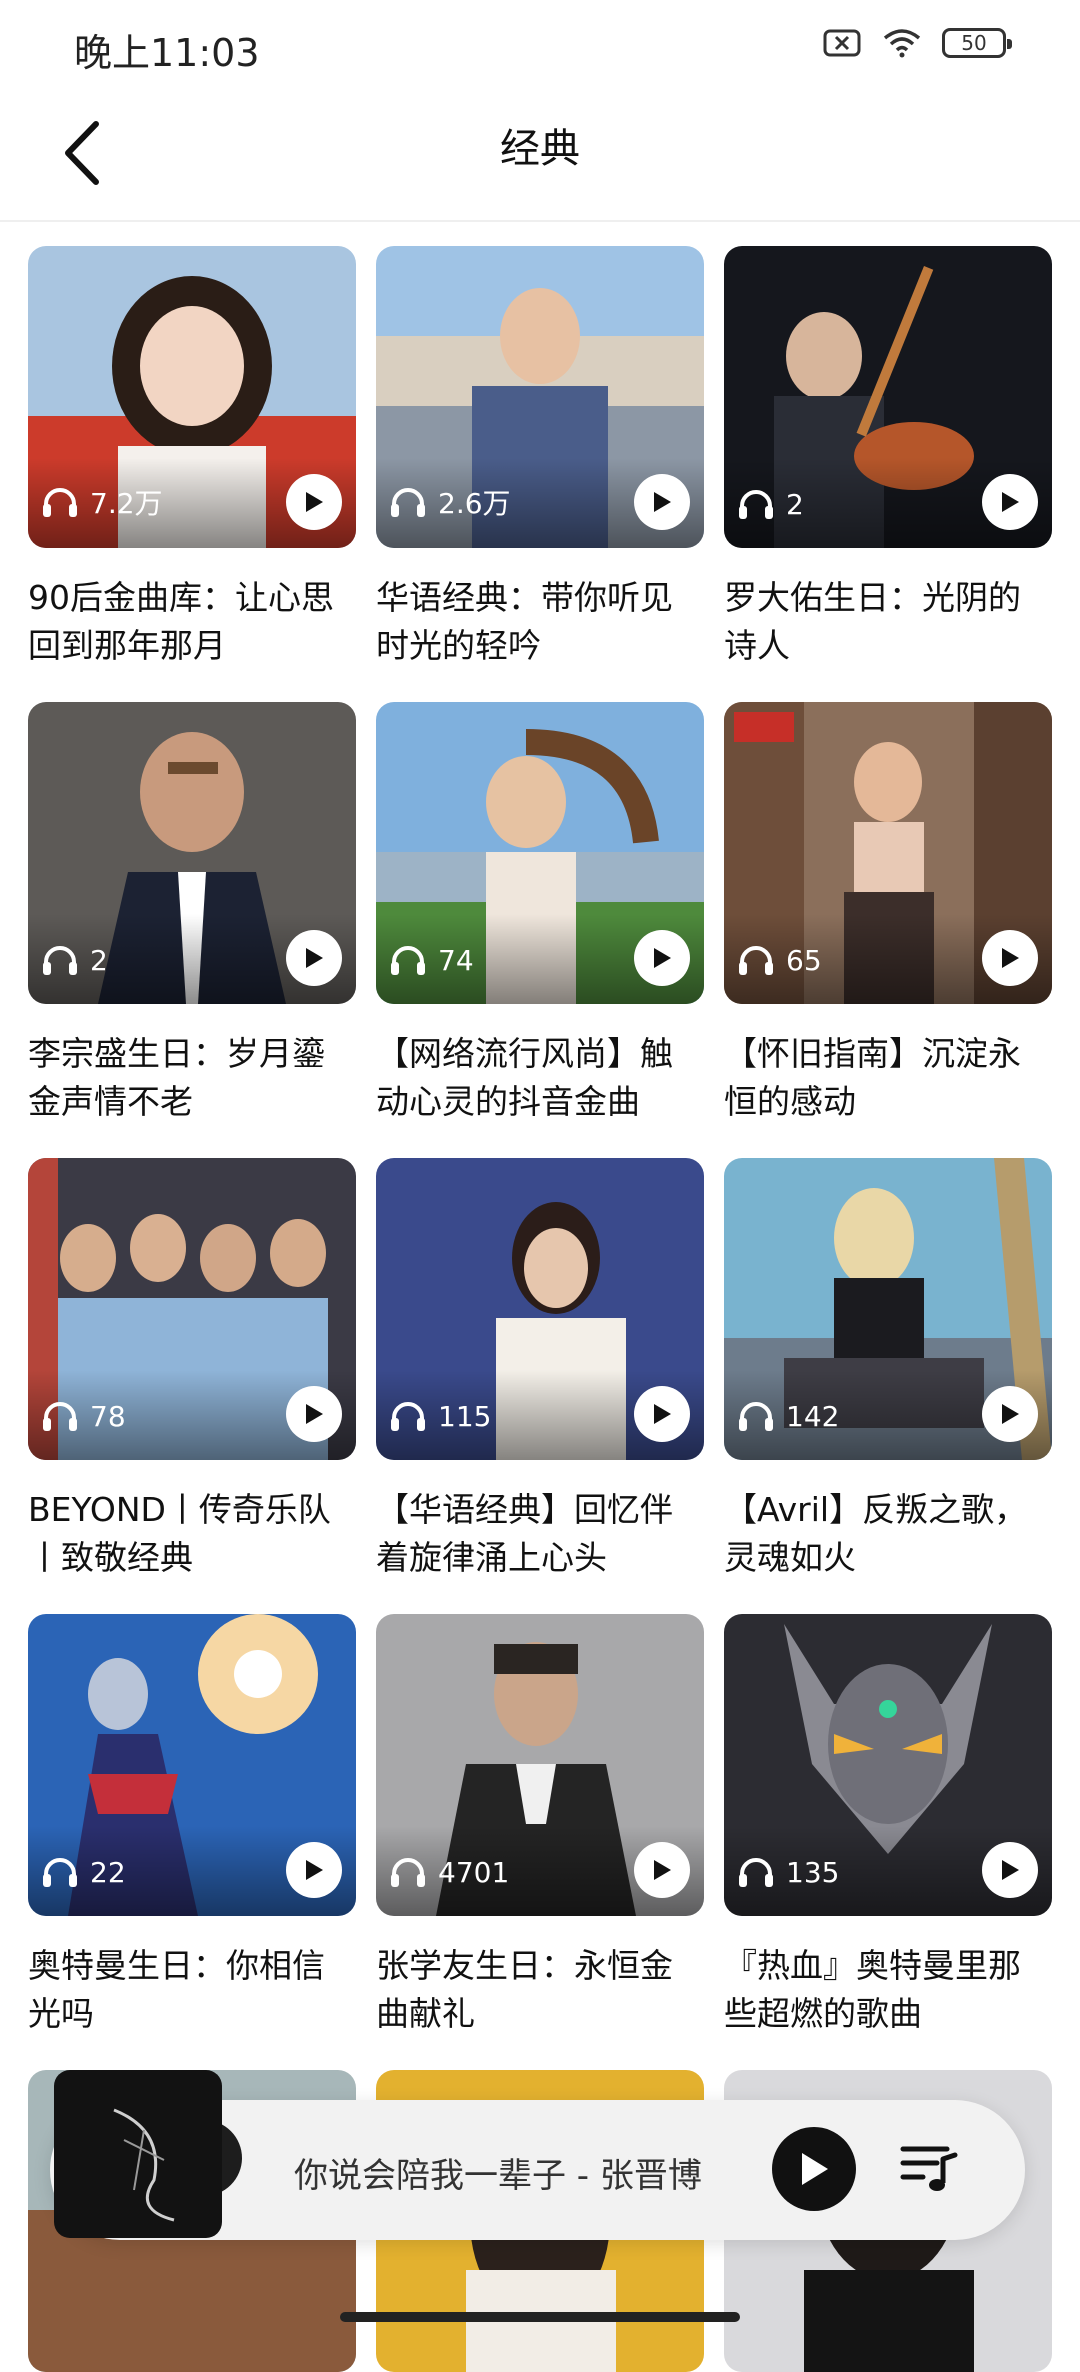 The width and height of the screenshot is (1080, 2372). I want to click on play-count: 7.2万, so click(101, 502).